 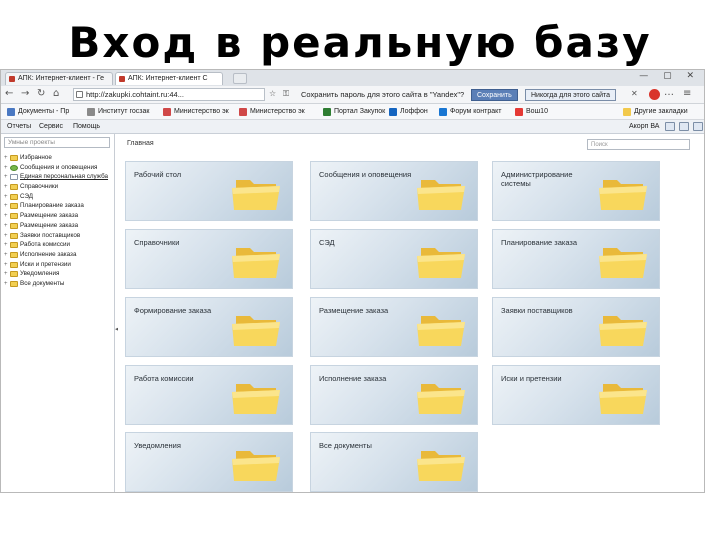 I want to click on tree-item: + Планирование заказа, so click(x=58, y=206).